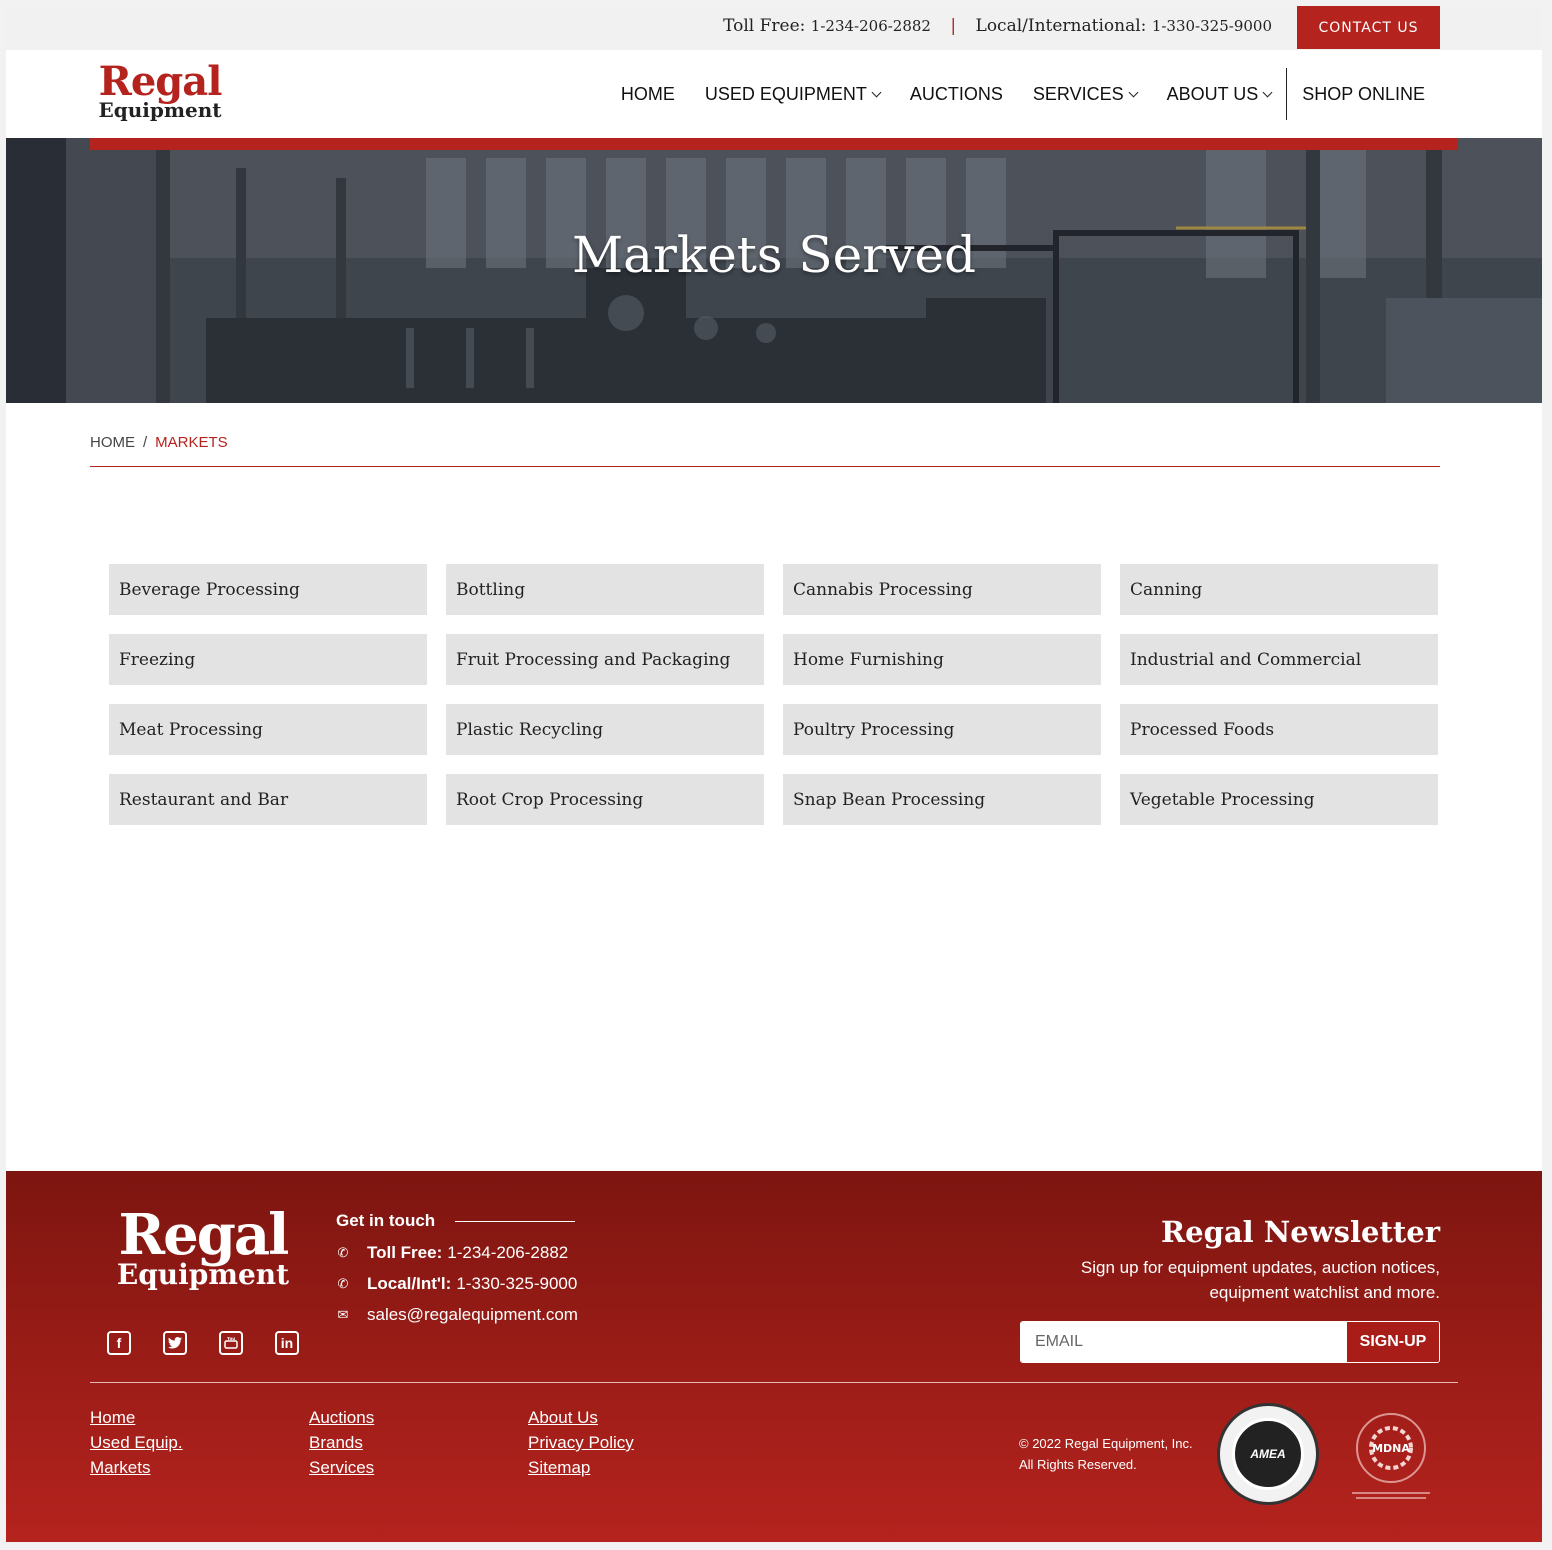  What do you see at coordinates (515, 1221) in the screenshot?
I see `heading-rule` at bounding box center [515, 1221].